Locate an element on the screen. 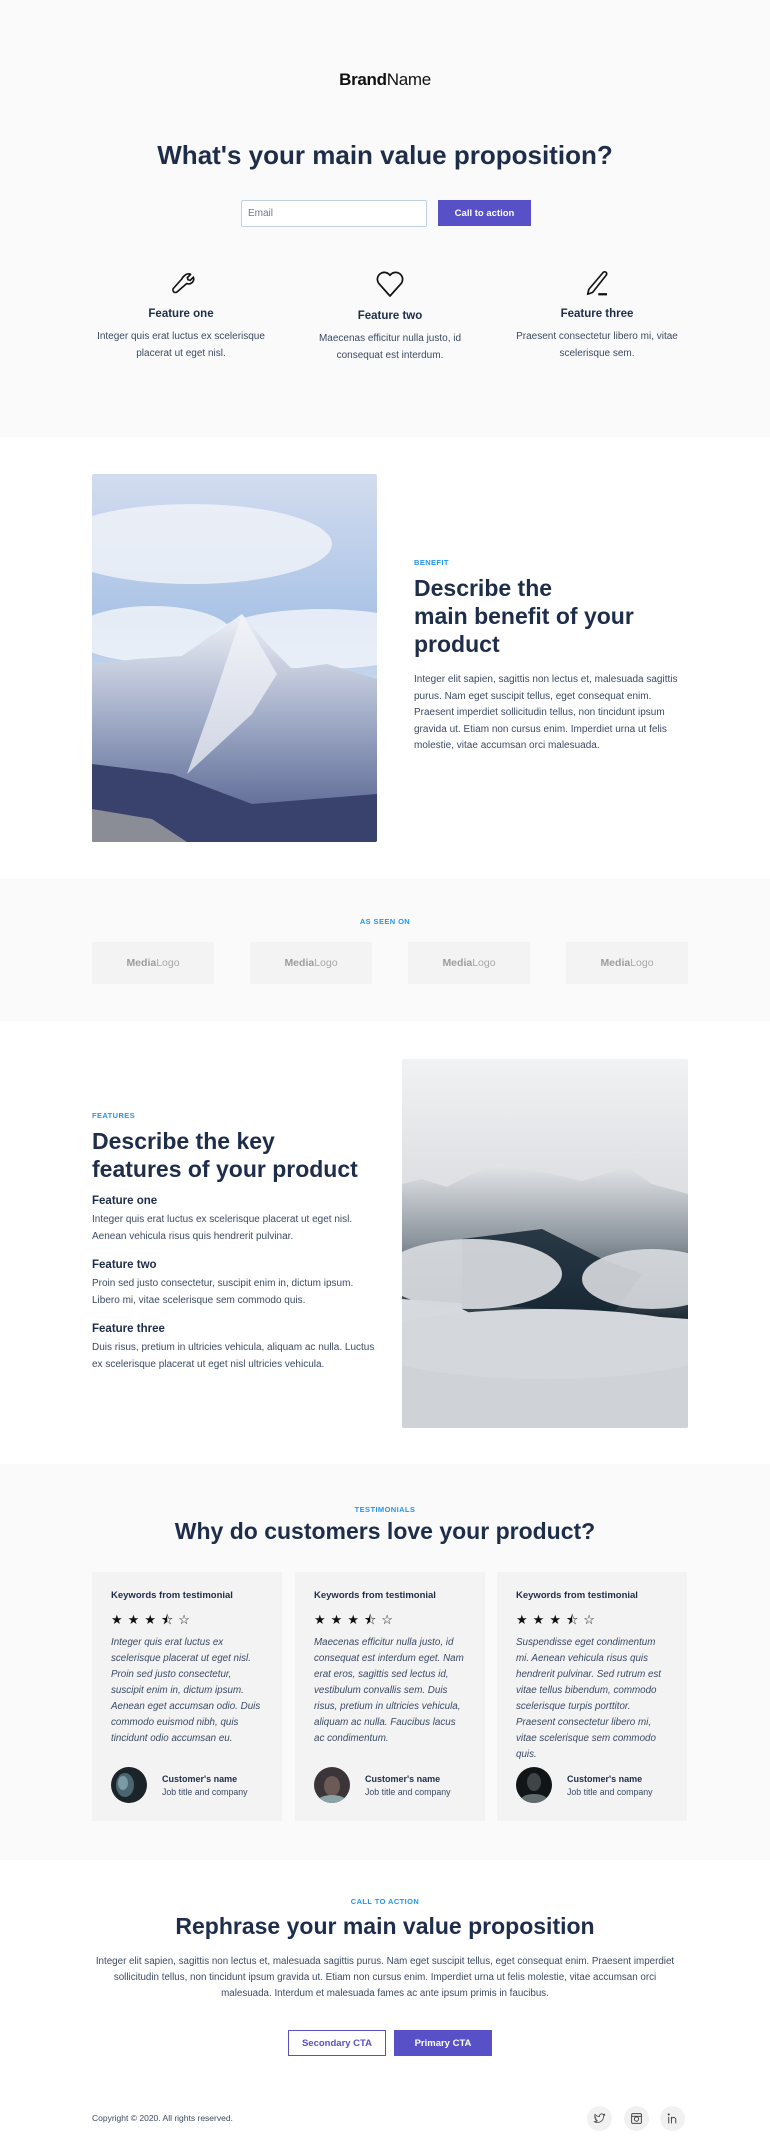  brand-regular: Name is located at coordinates (408, 79).